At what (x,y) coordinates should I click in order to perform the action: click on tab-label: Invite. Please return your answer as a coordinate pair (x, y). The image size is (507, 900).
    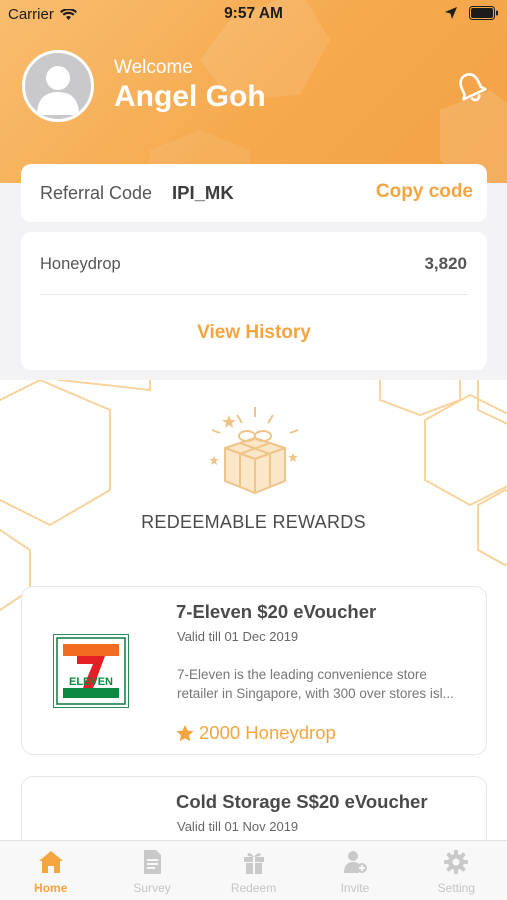
    Looking at the image, I should click on (355, 888).